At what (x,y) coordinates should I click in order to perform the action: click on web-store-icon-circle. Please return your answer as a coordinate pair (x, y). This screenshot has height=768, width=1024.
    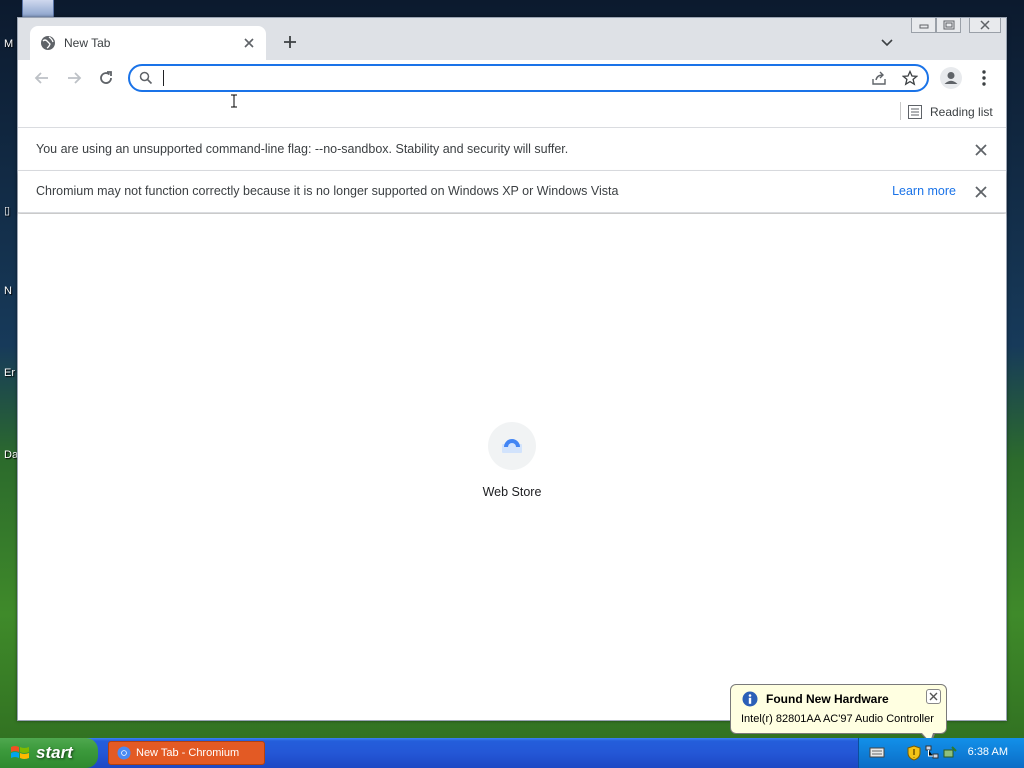
    Looking at the image, I should click on (512, 446).